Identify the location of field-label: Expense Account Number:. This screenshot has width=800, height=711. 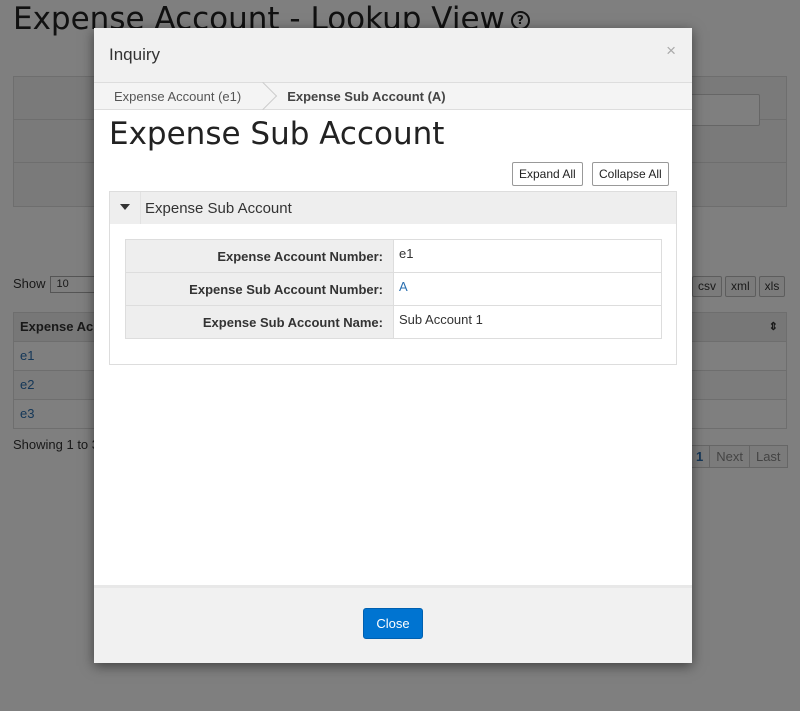
(259, 256).